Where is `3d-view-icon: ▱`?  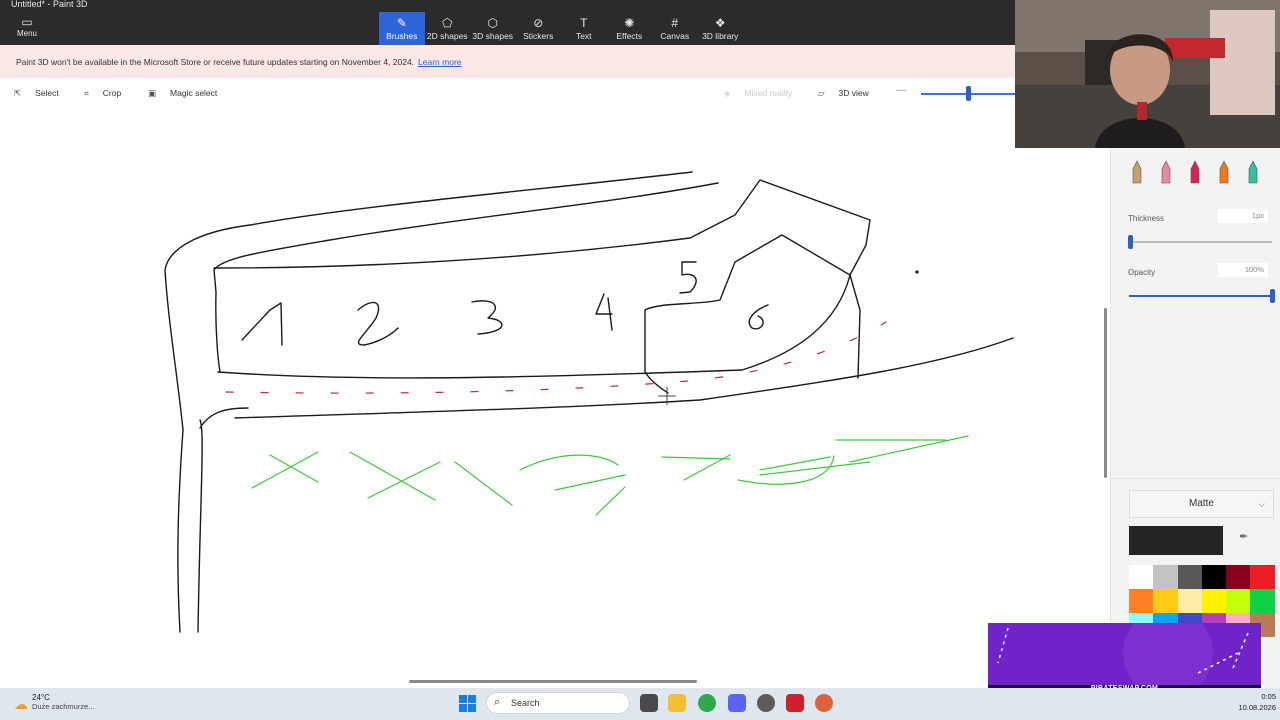
3d-view-icon: ▱ is located at coordinates (821, 93).